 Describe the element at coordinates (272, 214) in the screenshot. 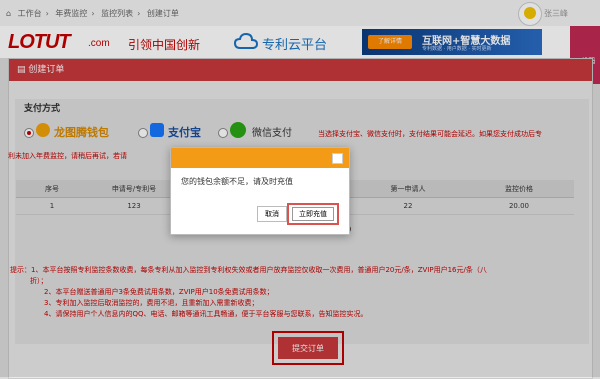

I see `dialog-cancel-button: 取消` at that location.